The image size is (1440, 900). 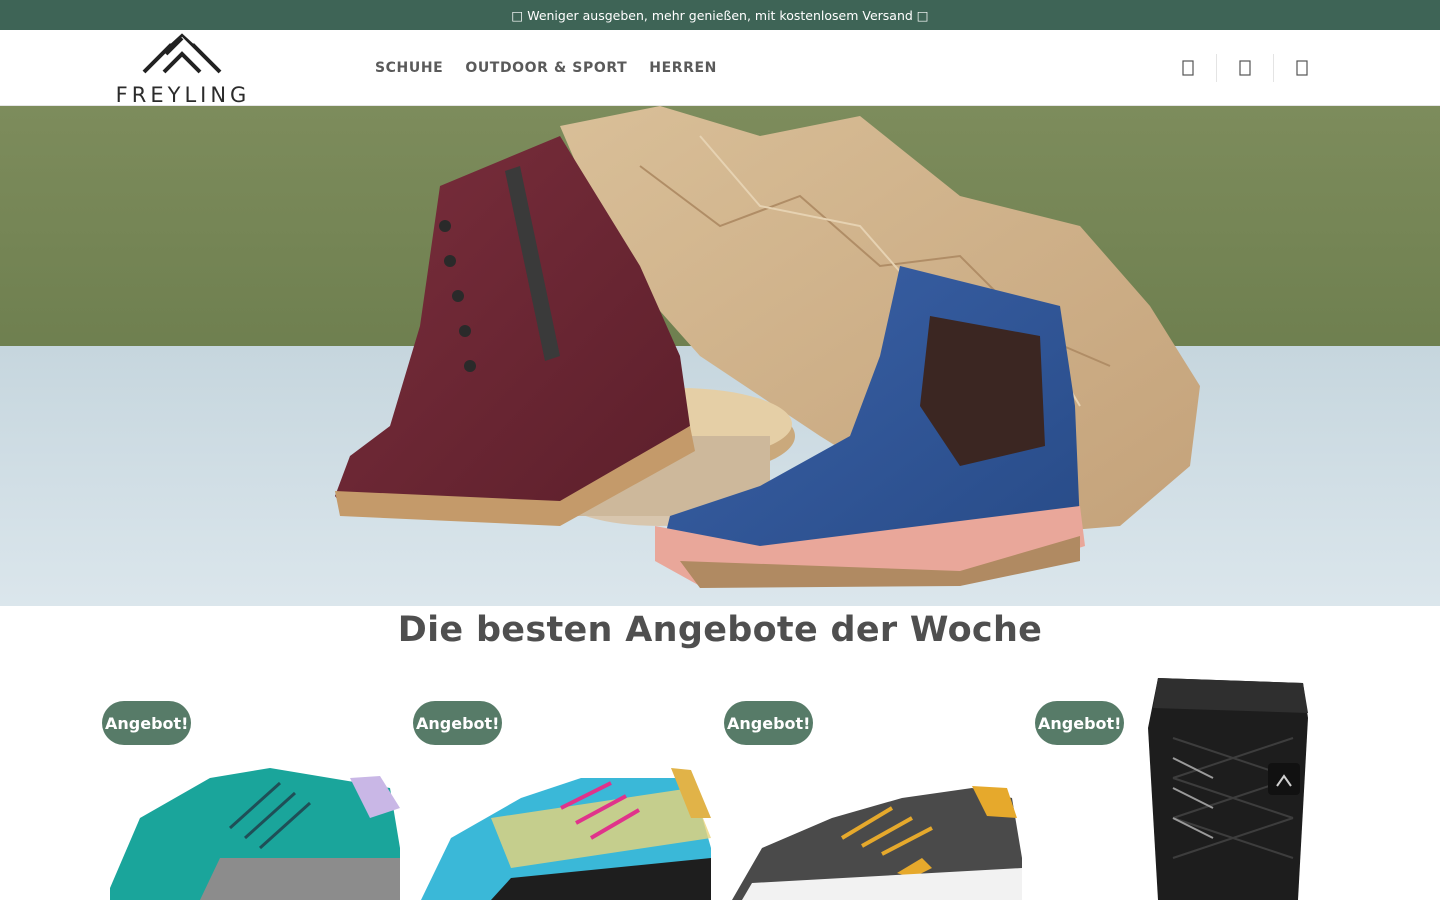 I want to click on nav-item-outdoor-sport: OUTDOOR & SPORT, so click(x=546, y=68).